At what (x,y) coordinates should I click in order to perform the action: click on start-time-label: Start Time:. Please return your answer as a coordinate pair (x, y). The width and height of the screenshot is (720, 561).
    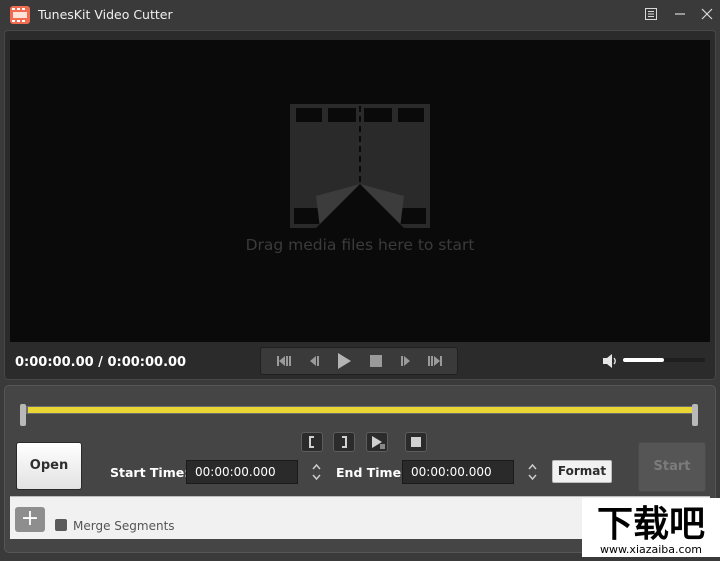
    Looking at the image, I should click on (150, 472).